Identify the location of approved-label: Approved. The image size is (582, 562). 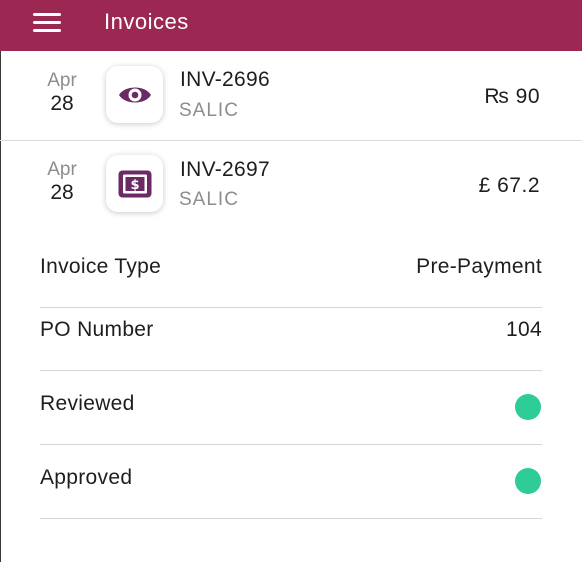
(86, 477).